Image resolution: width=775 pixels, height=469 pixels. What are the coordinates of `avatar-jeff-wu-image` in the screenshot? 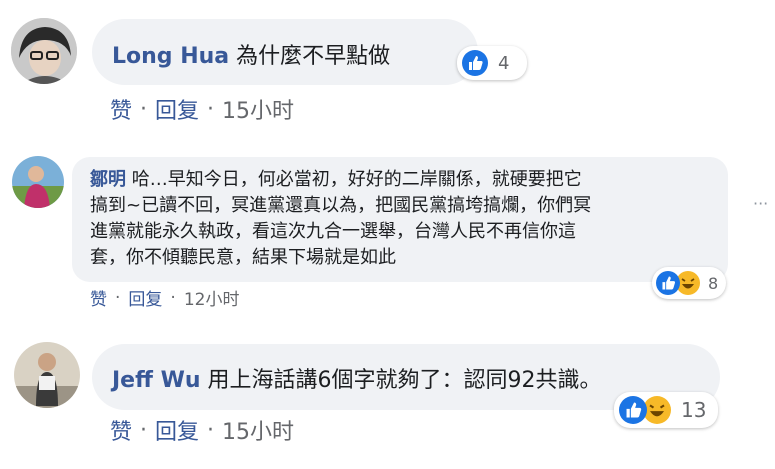 It's located at (47, 375).